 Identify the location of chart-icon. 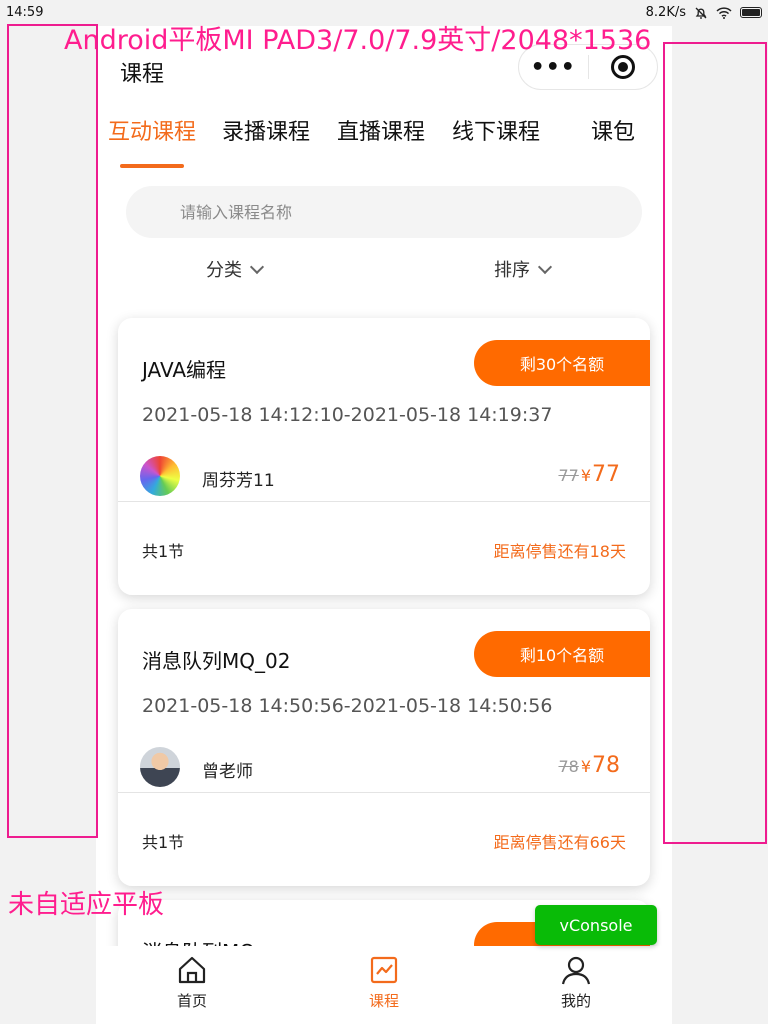
(384, 970).